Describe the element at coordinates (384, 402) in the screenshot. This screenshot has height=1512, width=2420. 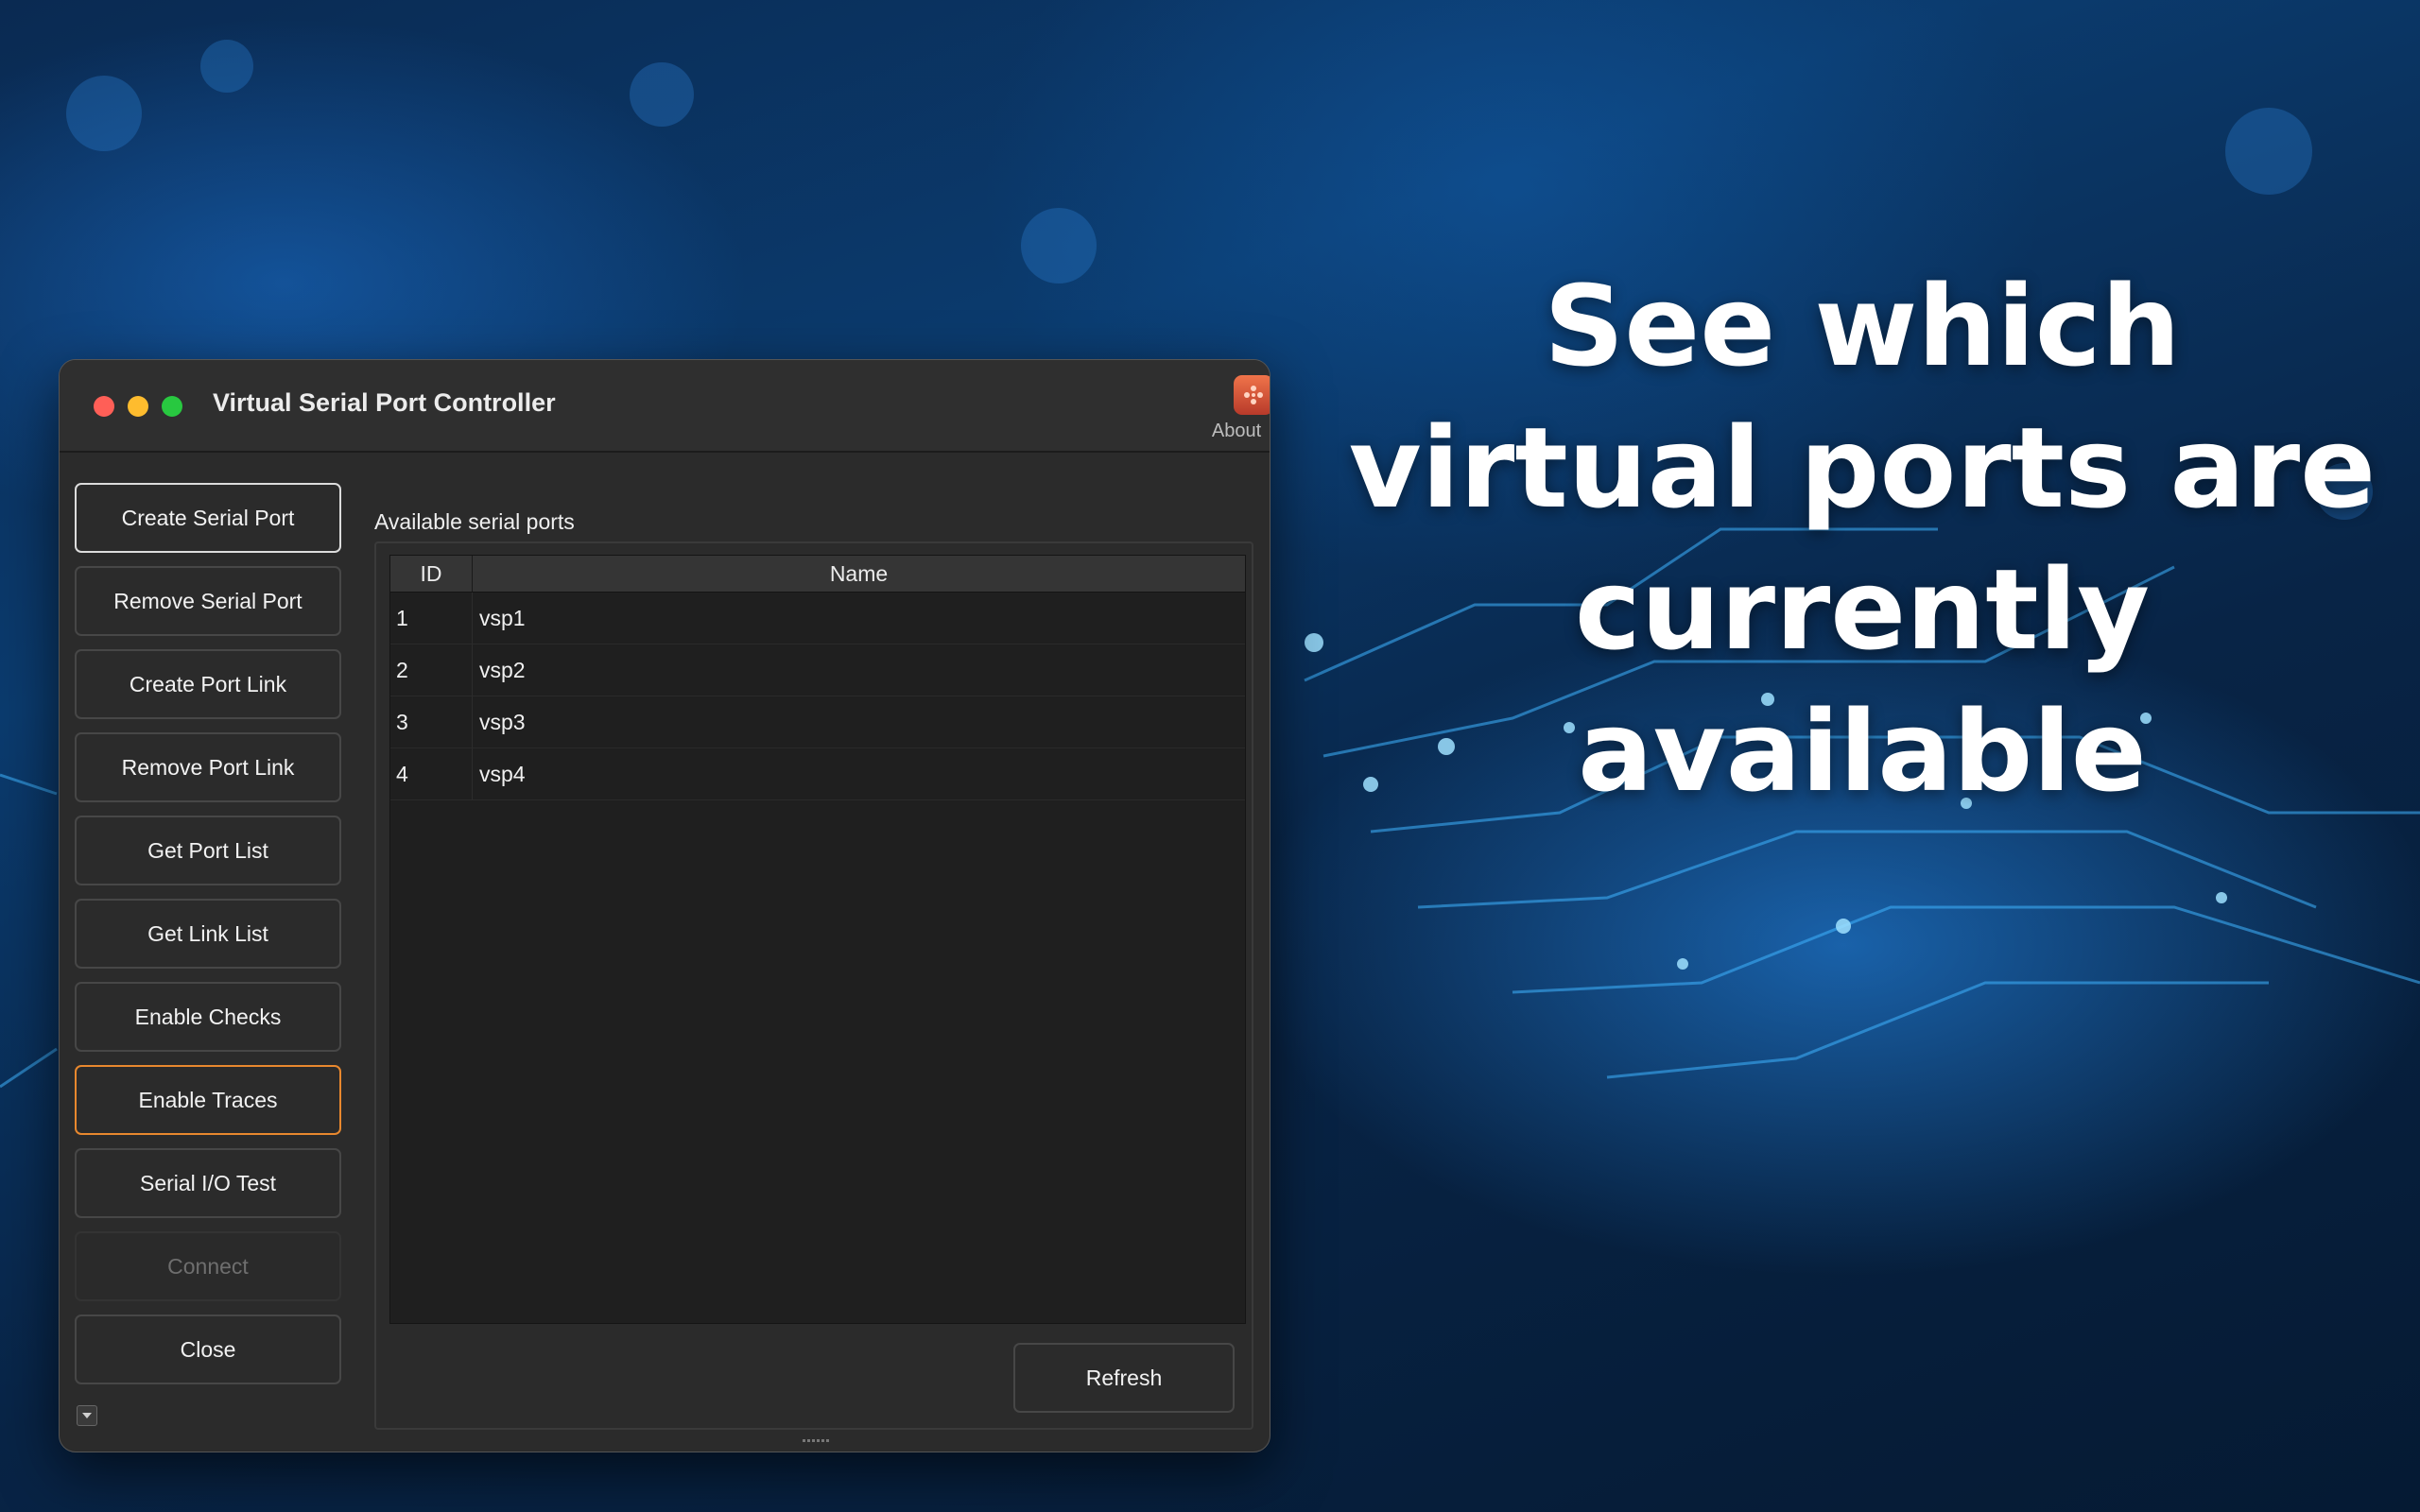
I see `window-title: Virtual Serial Port Controller` at that location.